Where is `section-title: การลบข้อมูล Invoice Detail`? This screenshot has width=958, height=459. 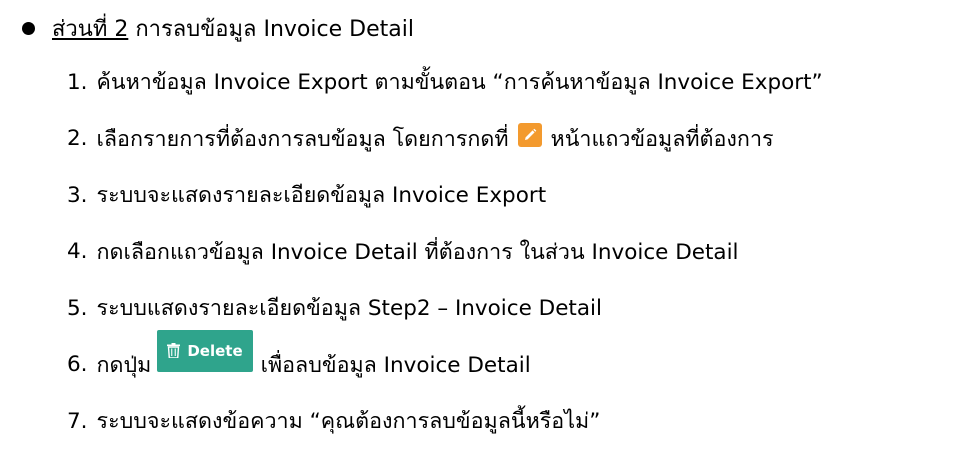 section-title: การลบข้อมูล Invoice Detail is located at coordinates (274, 29).